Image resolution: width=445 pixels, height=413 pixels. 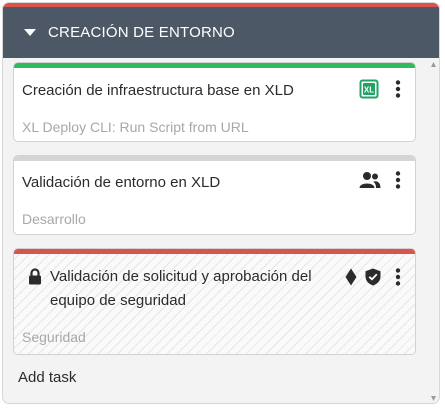 I want to click on task-subtitle: XL Deploy CLI: Run Script from URL, so click(x=135, y=127).